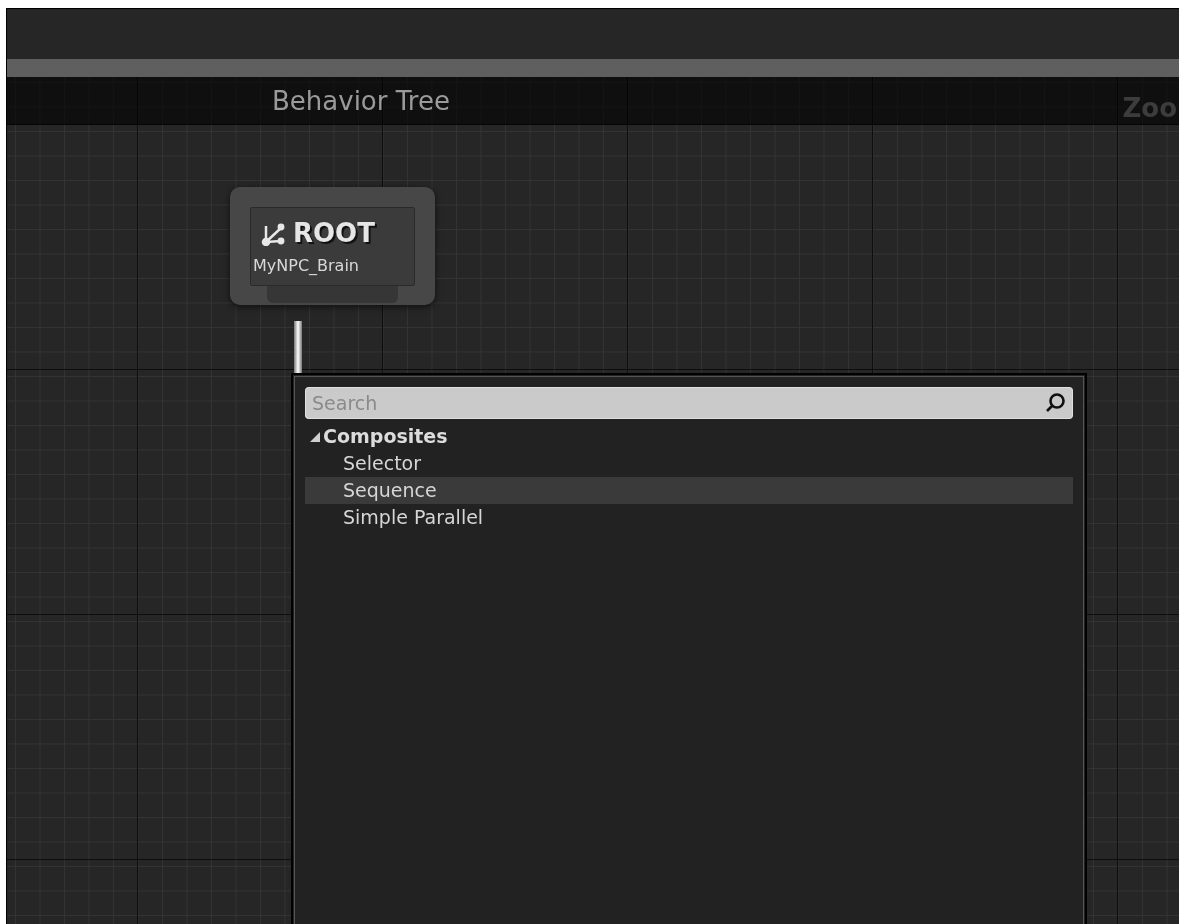 This screenshot has width=1179, height=924. I want to click on root-node: ROOT MyNPC_Brain, so click(332, 246).